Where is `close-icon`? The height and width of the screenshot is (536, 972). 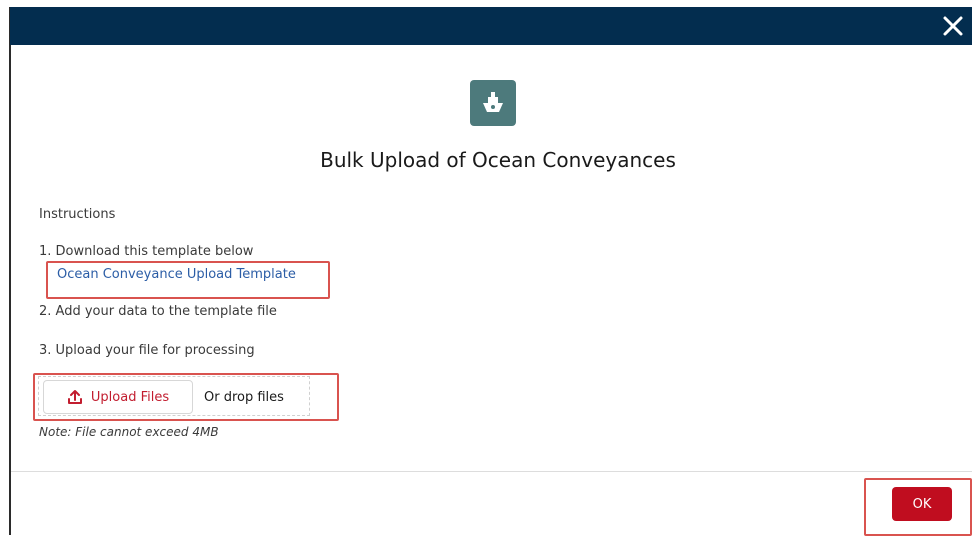
close-icon is located at coordinates (953, 26).